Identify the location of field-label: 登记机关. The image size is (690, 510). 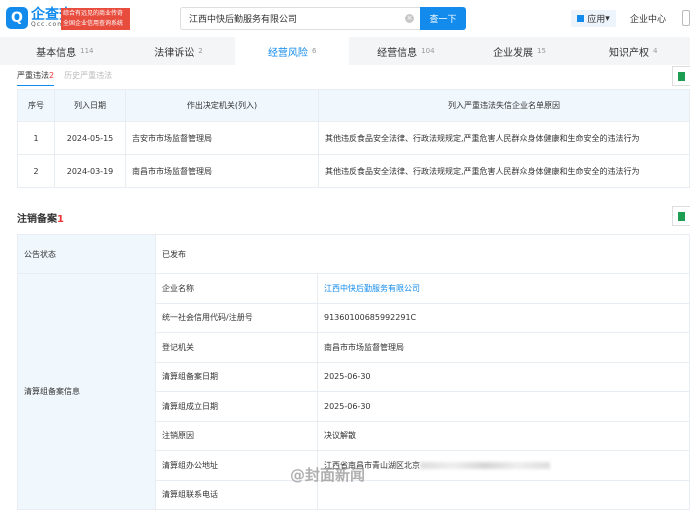
(236, 347).